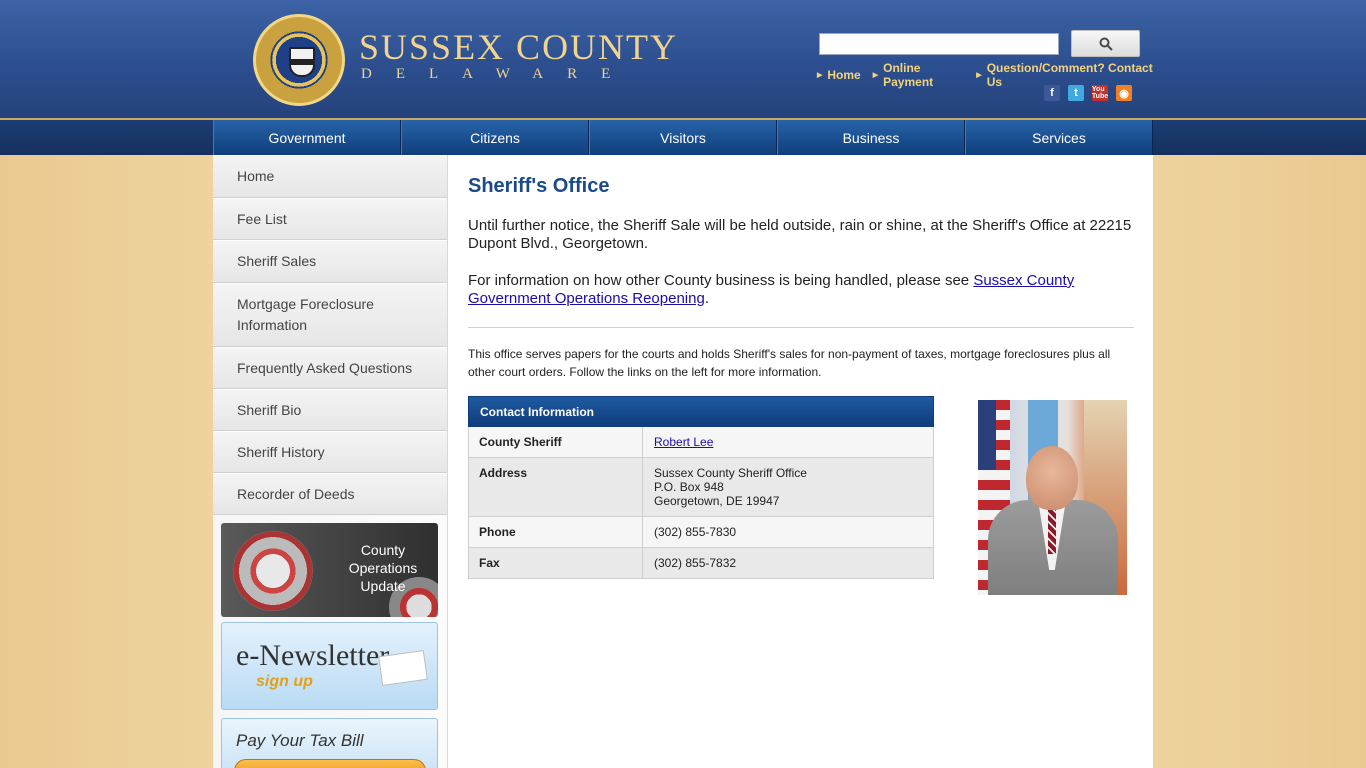 This screenshot has height=768, width=1366. I want to click on newsletter-signup-banner: e-Newsletter sign up, so click(329, 666).